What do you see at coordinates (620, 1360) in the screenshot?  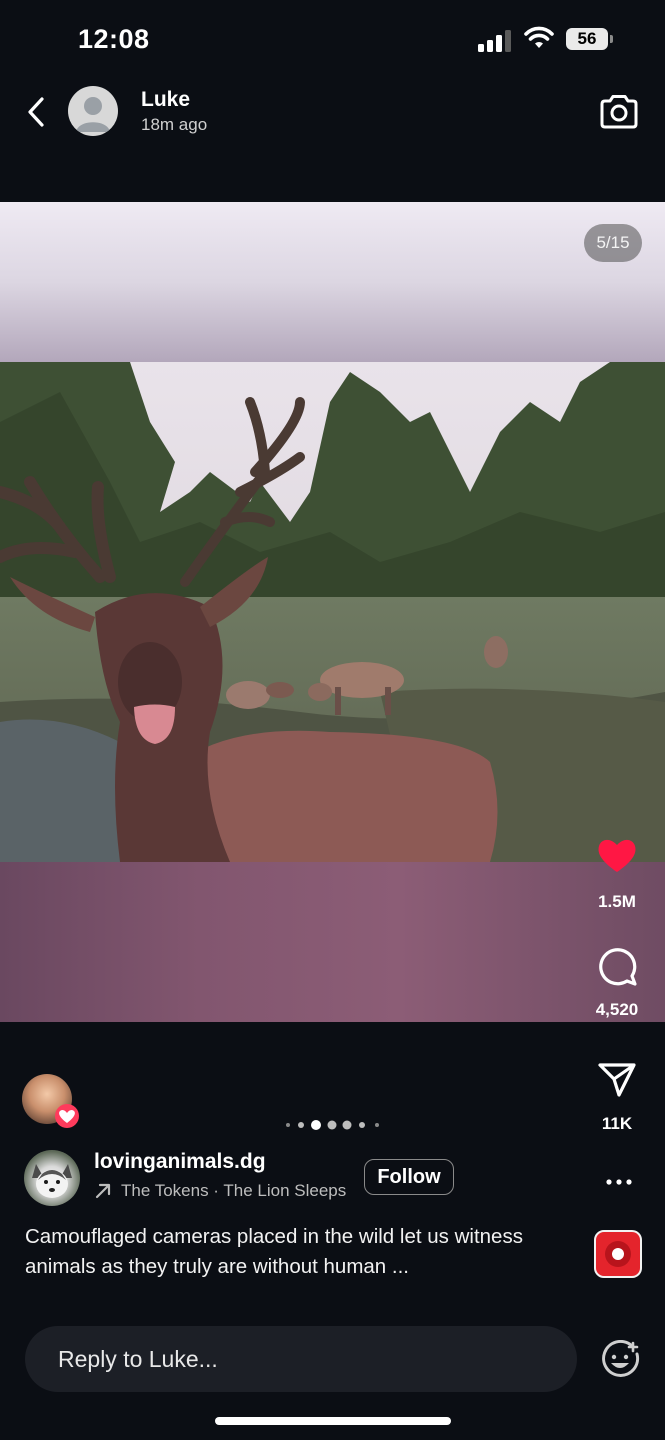 I see `emoji-add-icon` at bounding box center [620, 1360].